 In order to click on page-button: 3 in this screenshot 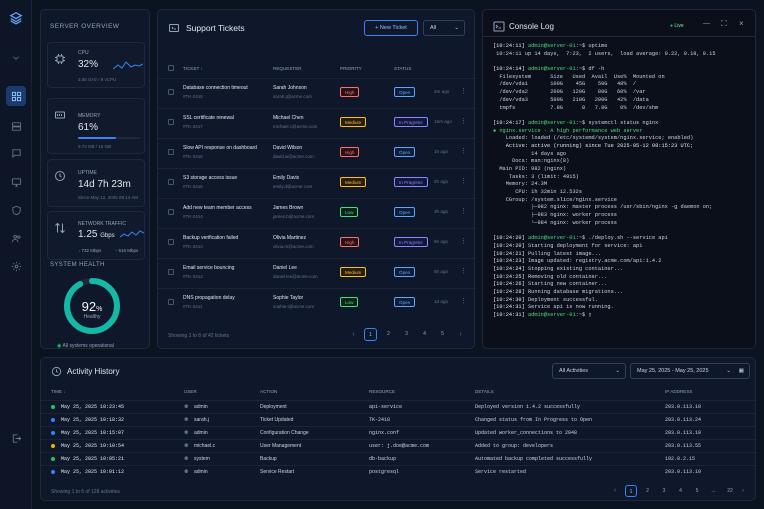, I will do `click(406, 334)`.